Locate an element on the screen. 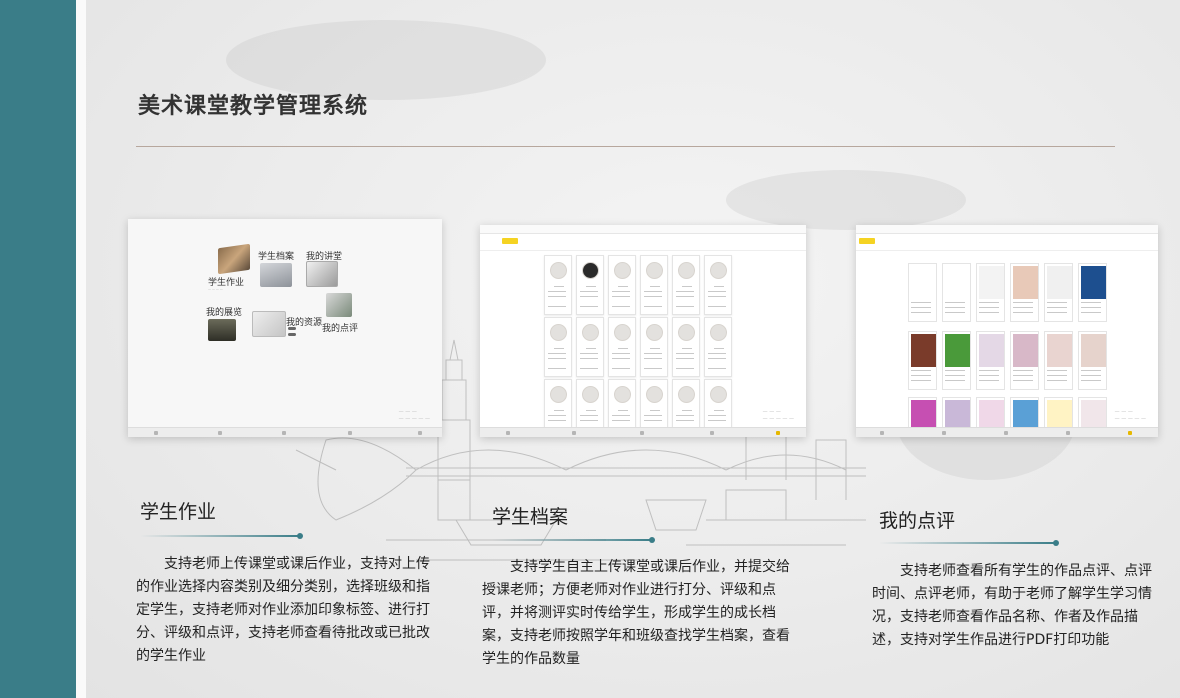 This screenshot has height=698, width=1180. screenshot-taskbar is located at coordinates (1007, 432).